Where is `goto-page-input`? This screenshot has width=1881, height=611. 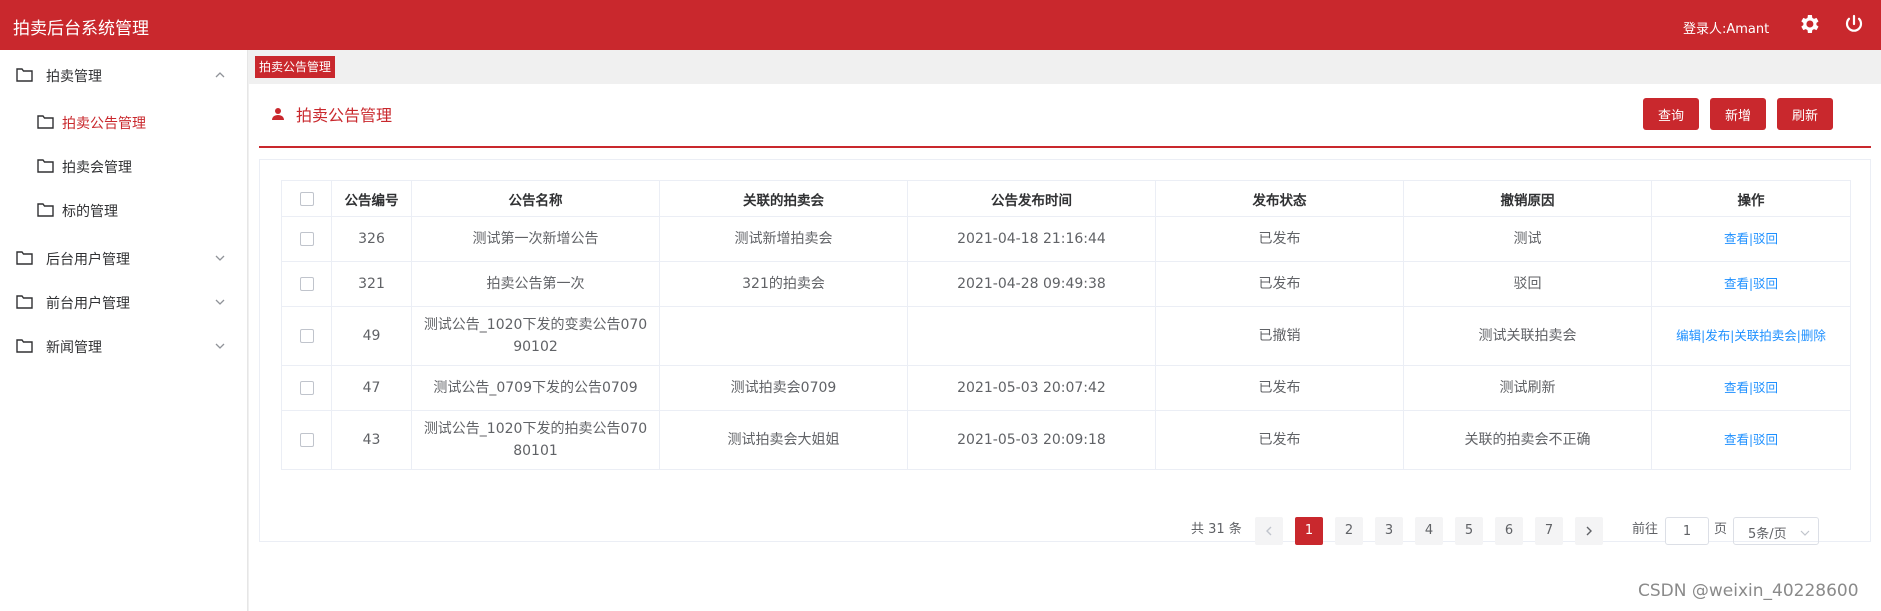 goto-page-input is located at coordinates (1687, 531).